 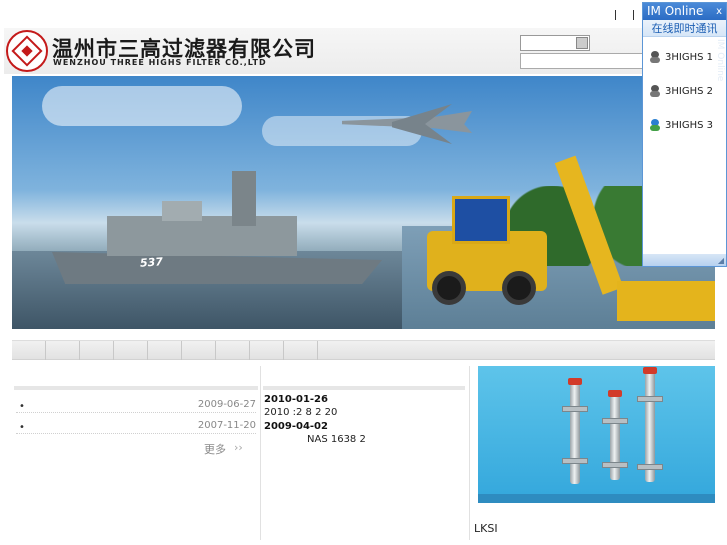 I want to click on im-contact-label: 3HIGHS 3, so click(x=689, y=125).